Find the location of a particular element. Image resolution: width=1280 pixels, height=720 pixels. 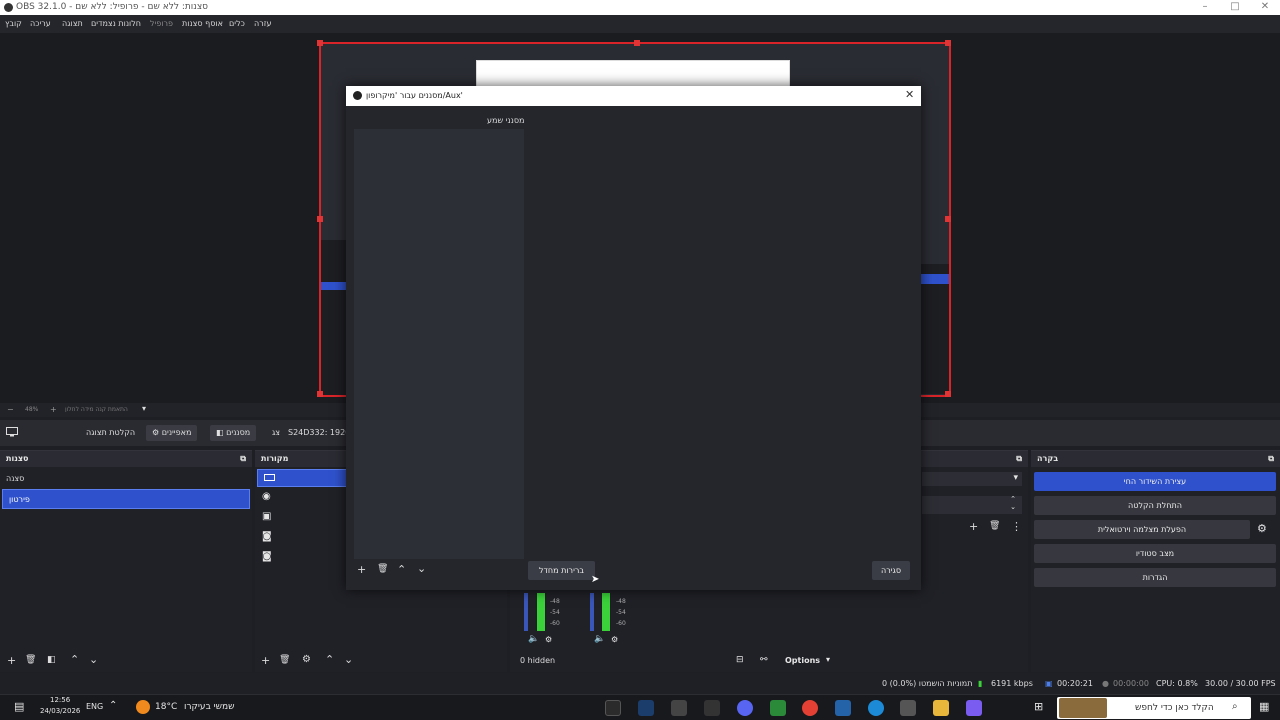

zoom-out-button: − is located at coordinates (10, 409).